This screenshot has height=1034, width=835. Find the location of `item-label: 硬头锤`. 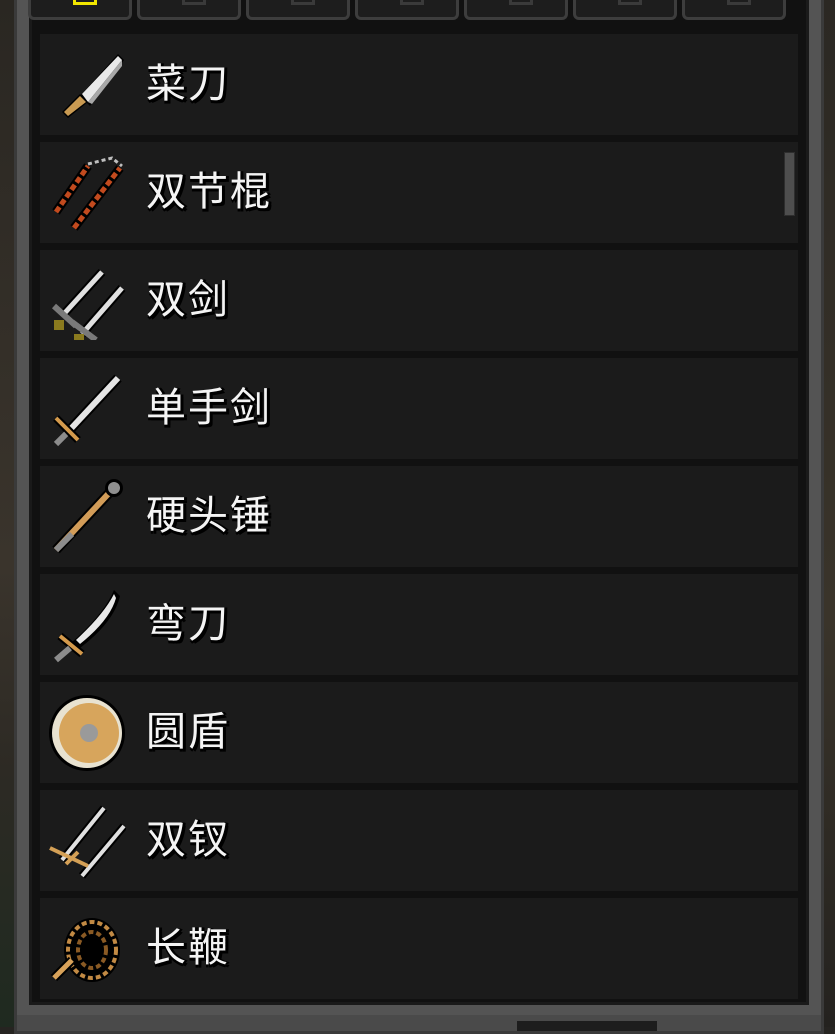

item-label: 硬头锤 is located at coordinates (209, 516).